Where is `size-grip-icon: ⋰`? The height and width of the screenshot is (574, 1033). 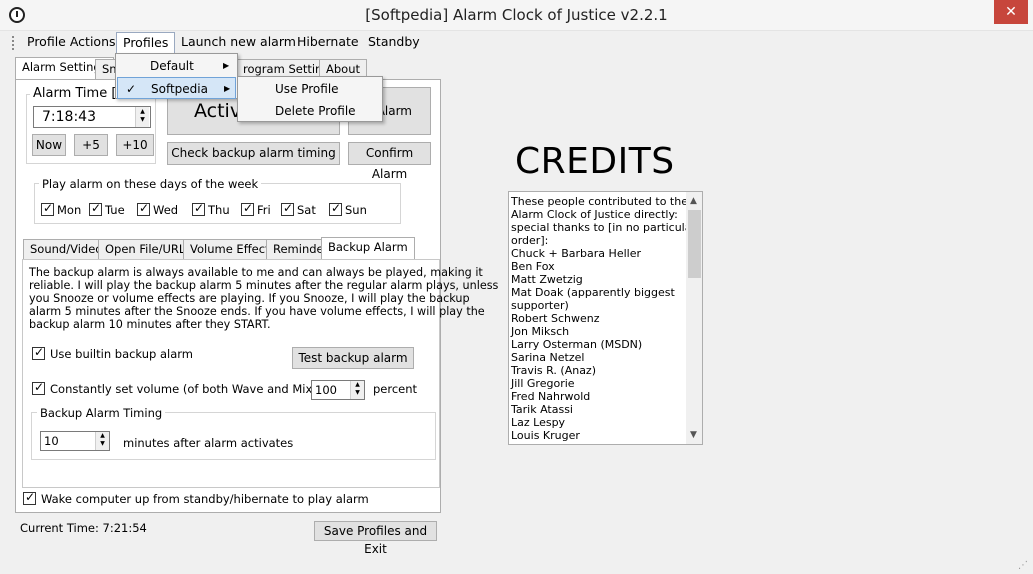 size-grip-icon: ⋰ is located at coordinates (1023, 565).